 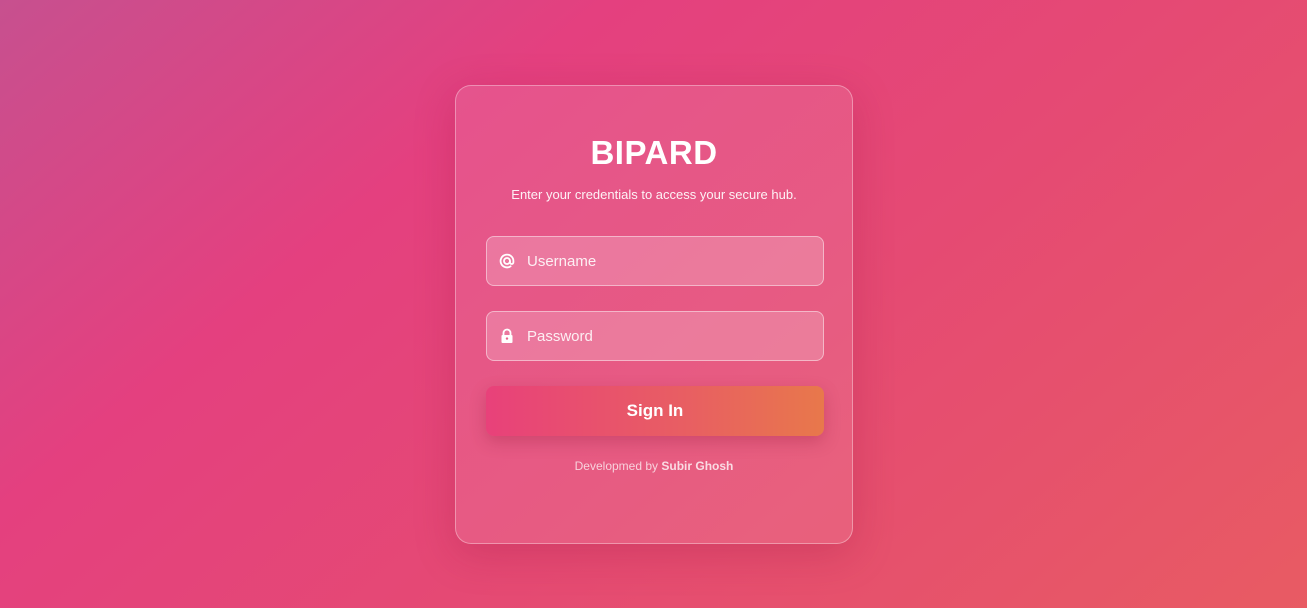 What do you see at coordinates (654, 152) in the screenshot?
I see `app-title: BIPARD` at bounding box center [654, 152].